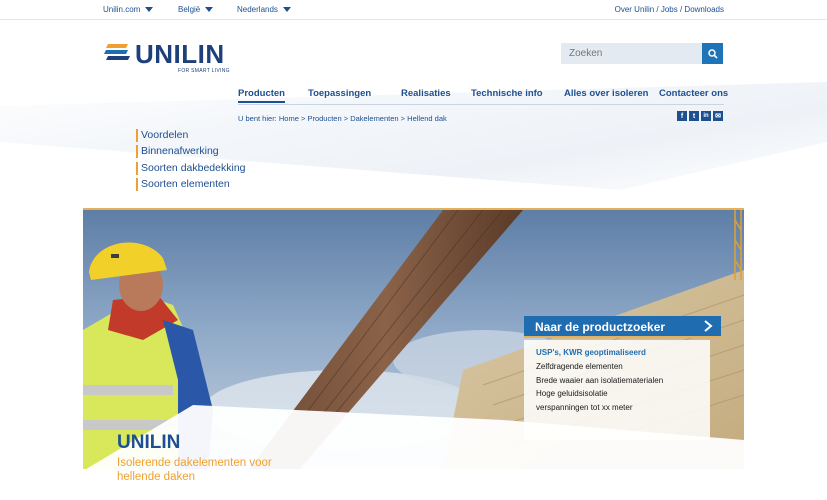 The height and width of the screenshot is (500, 827). I want to click on breadcrumb-item-home: Home, so click(289, 118).